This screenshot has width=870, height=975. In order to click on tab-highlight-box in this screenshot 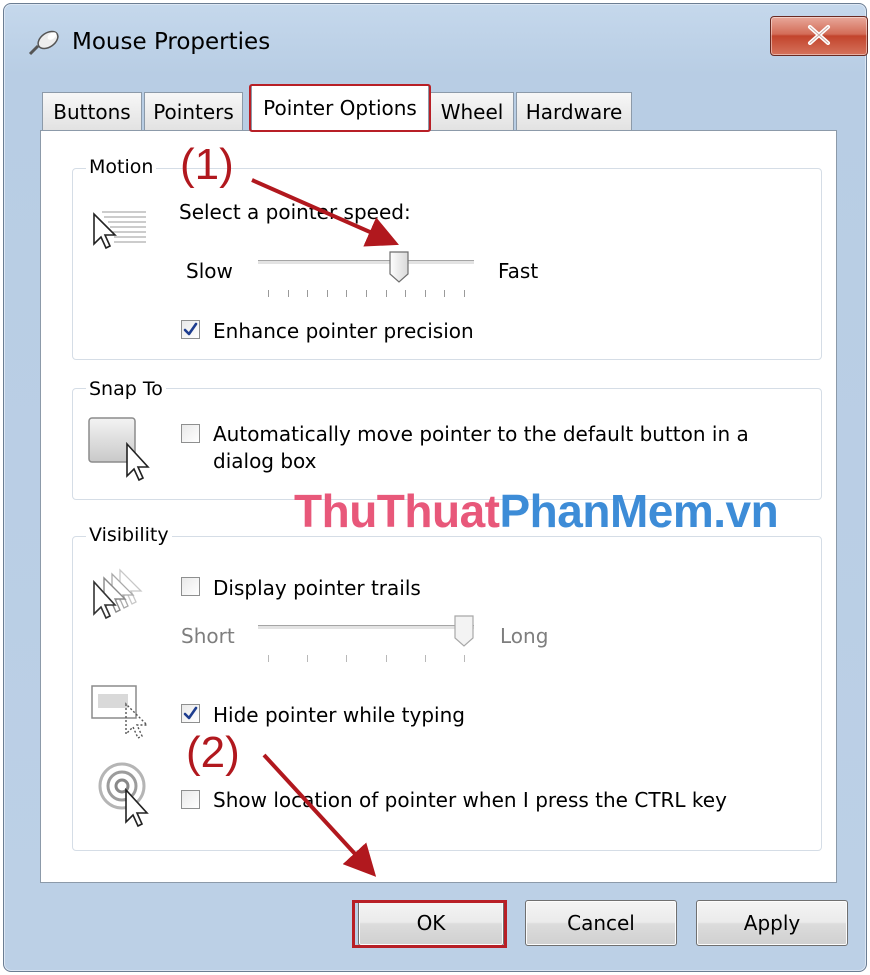, I will do `click(340, 108)`.